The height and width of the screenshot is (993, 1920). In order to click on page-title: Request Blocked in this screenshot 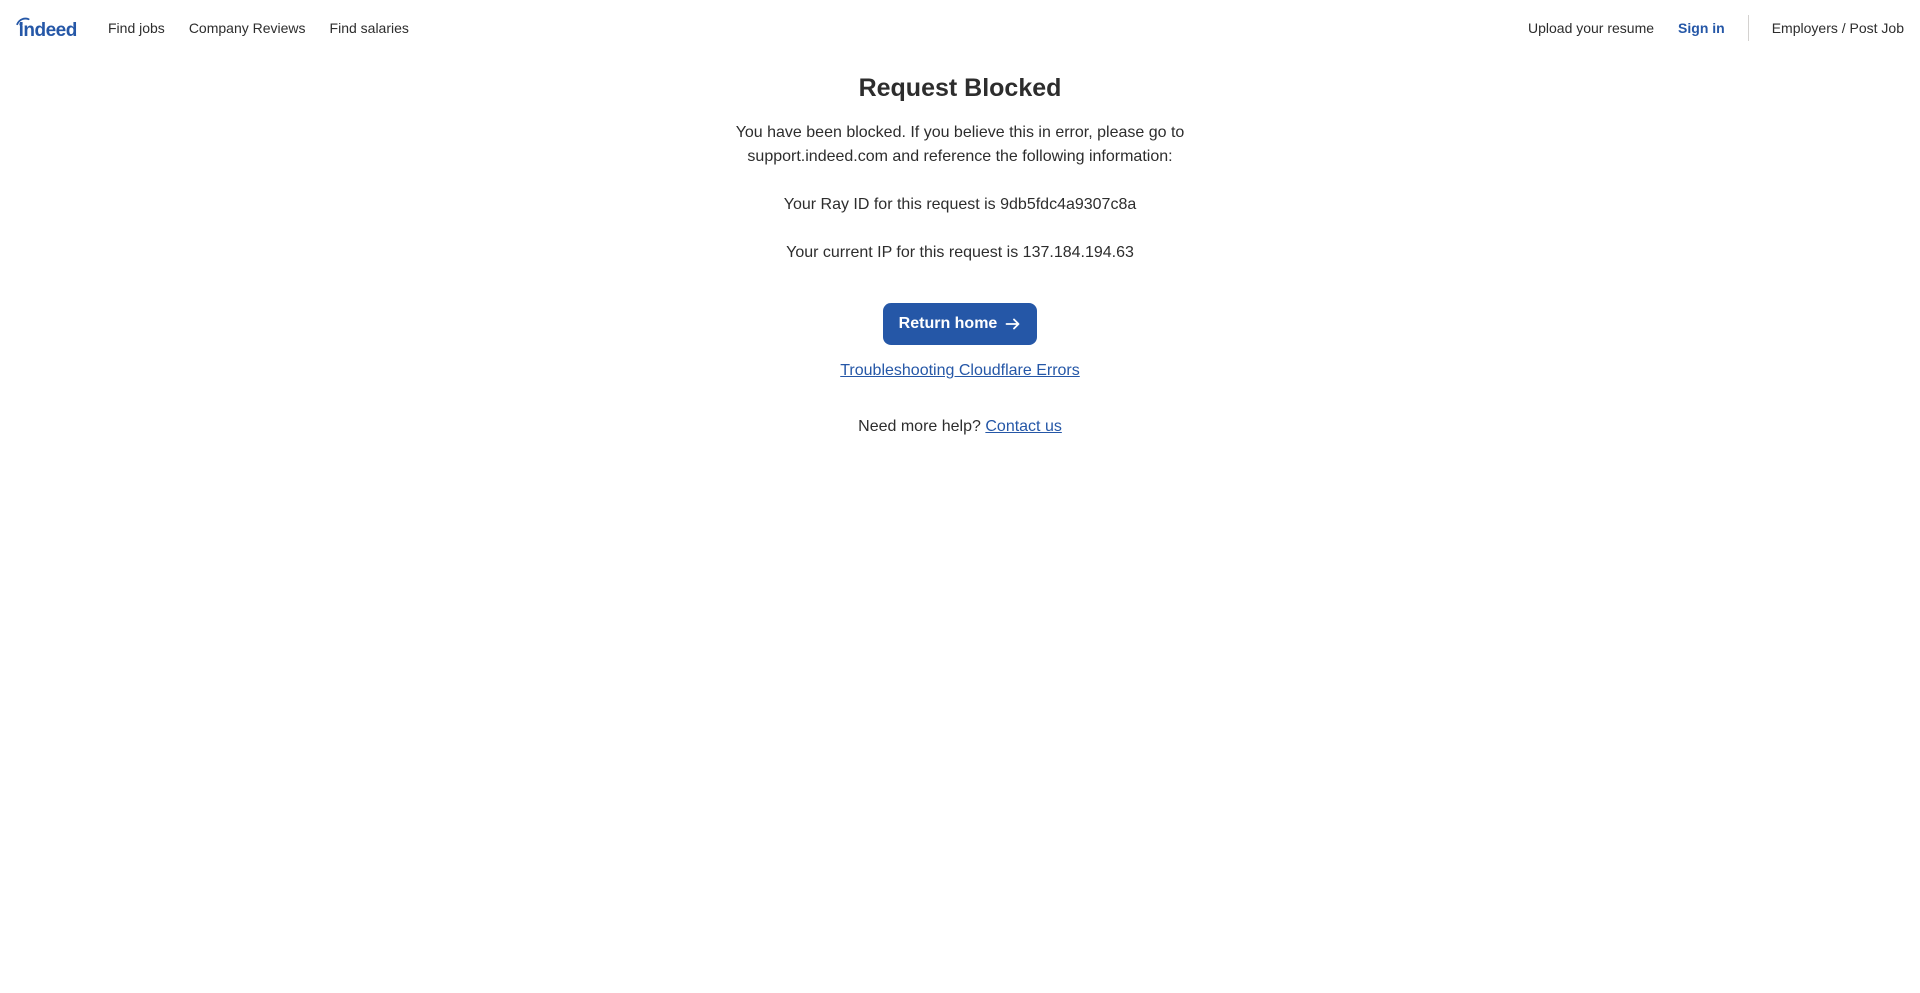, I will do `click(960, 88)`.